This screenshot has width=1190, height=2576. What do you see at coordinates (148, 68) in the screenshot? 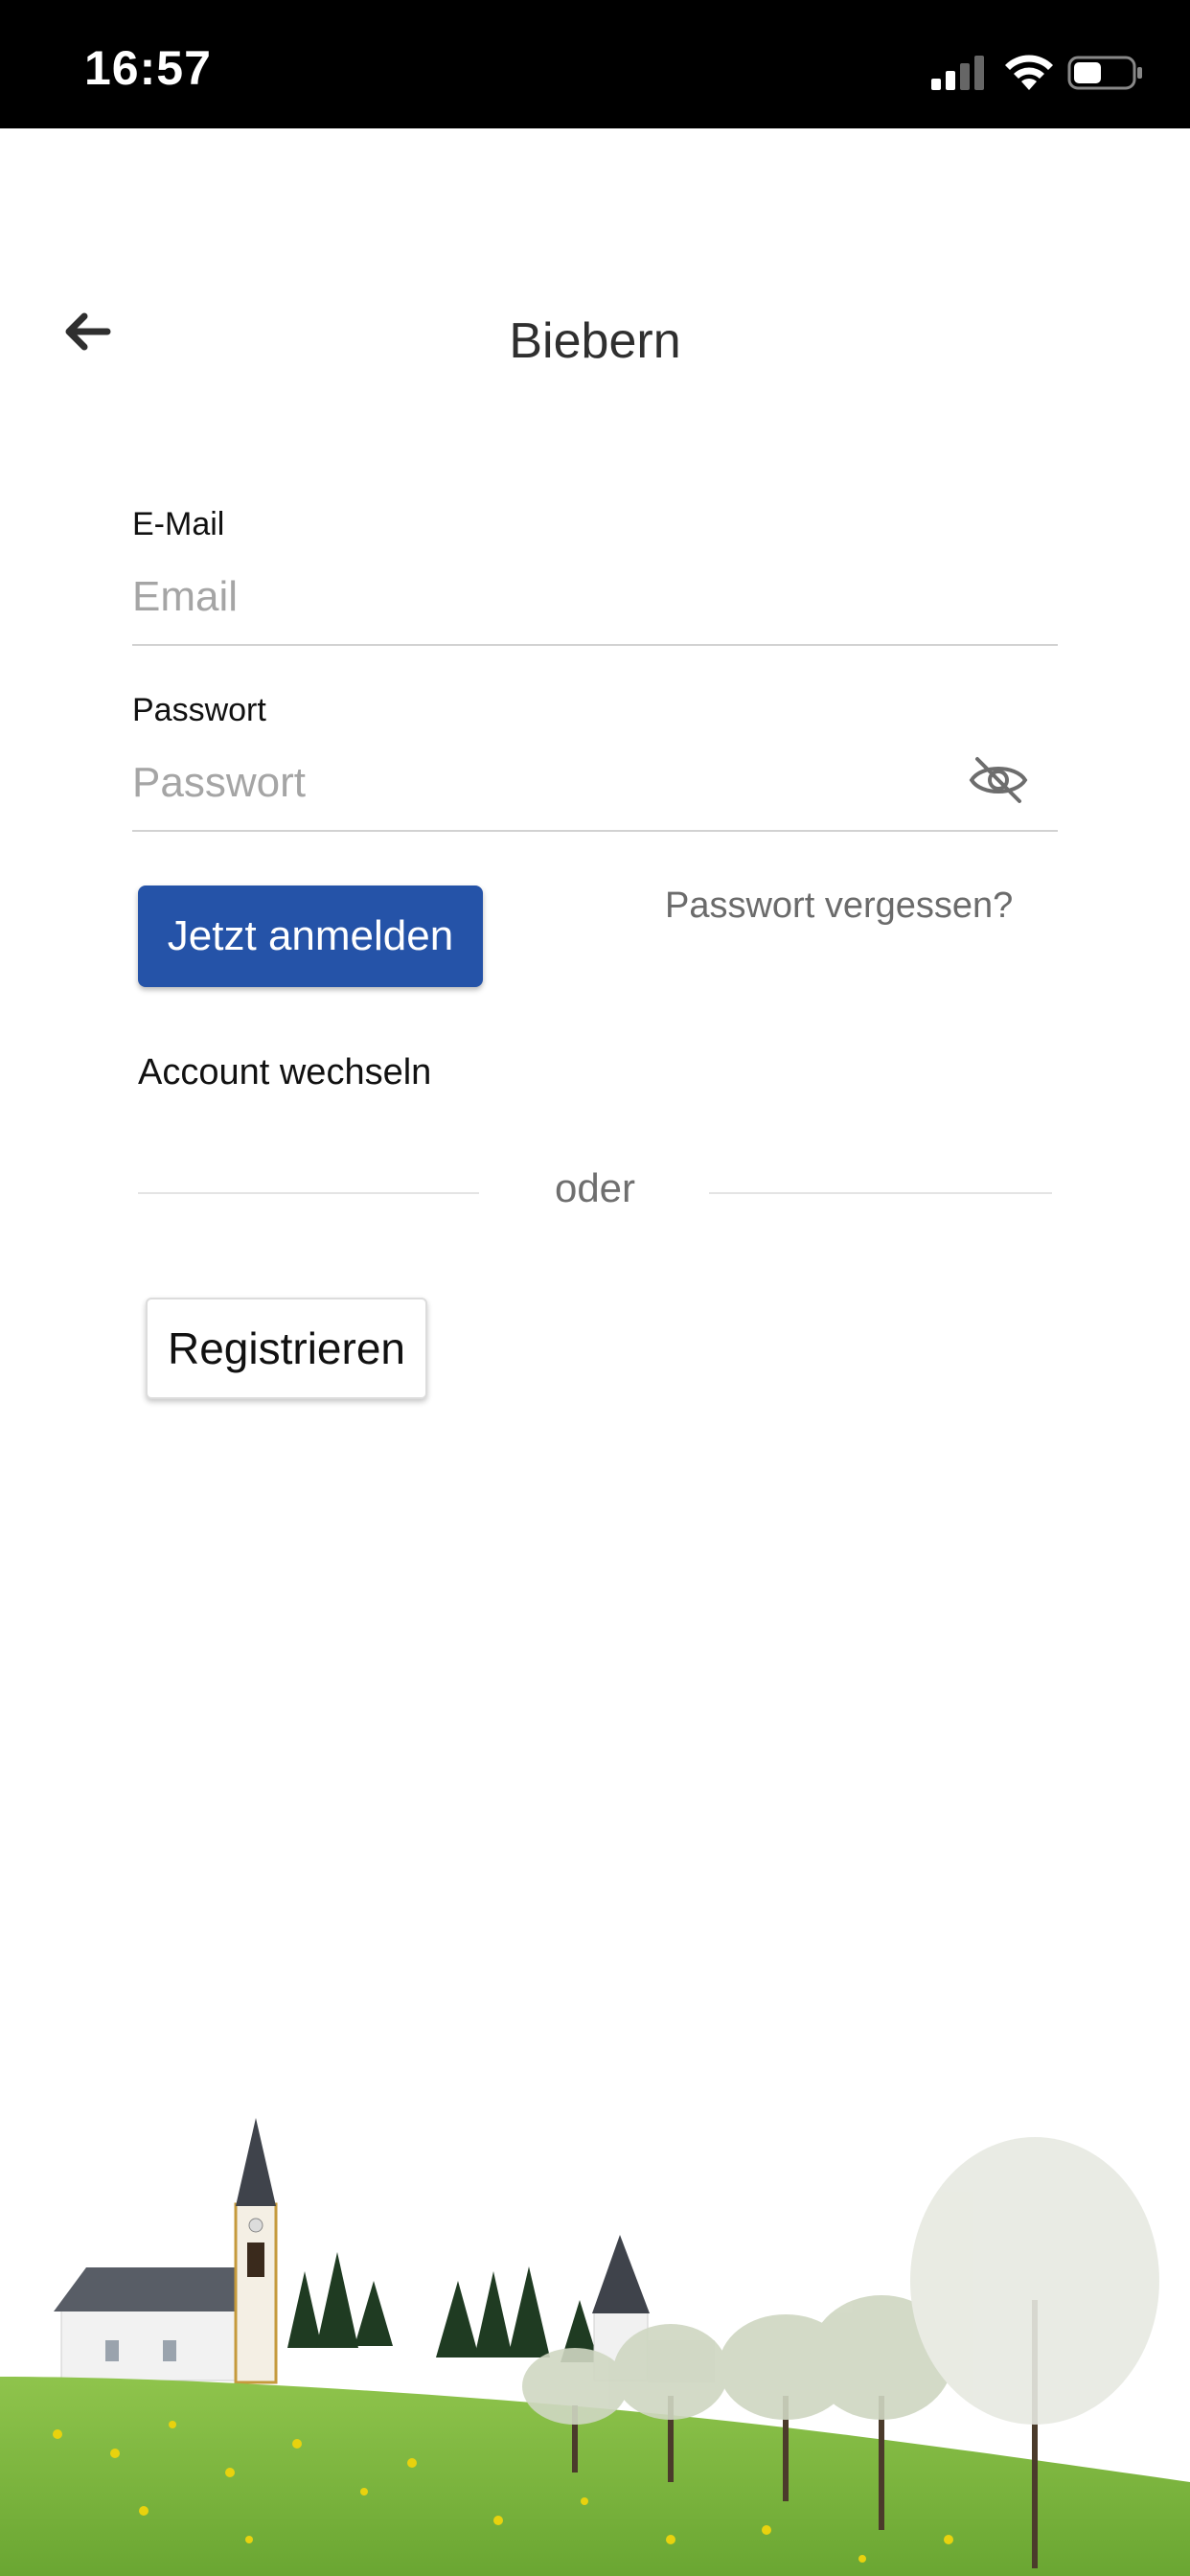
I see `status-time: 16:57` at bounding box center [148, 68].